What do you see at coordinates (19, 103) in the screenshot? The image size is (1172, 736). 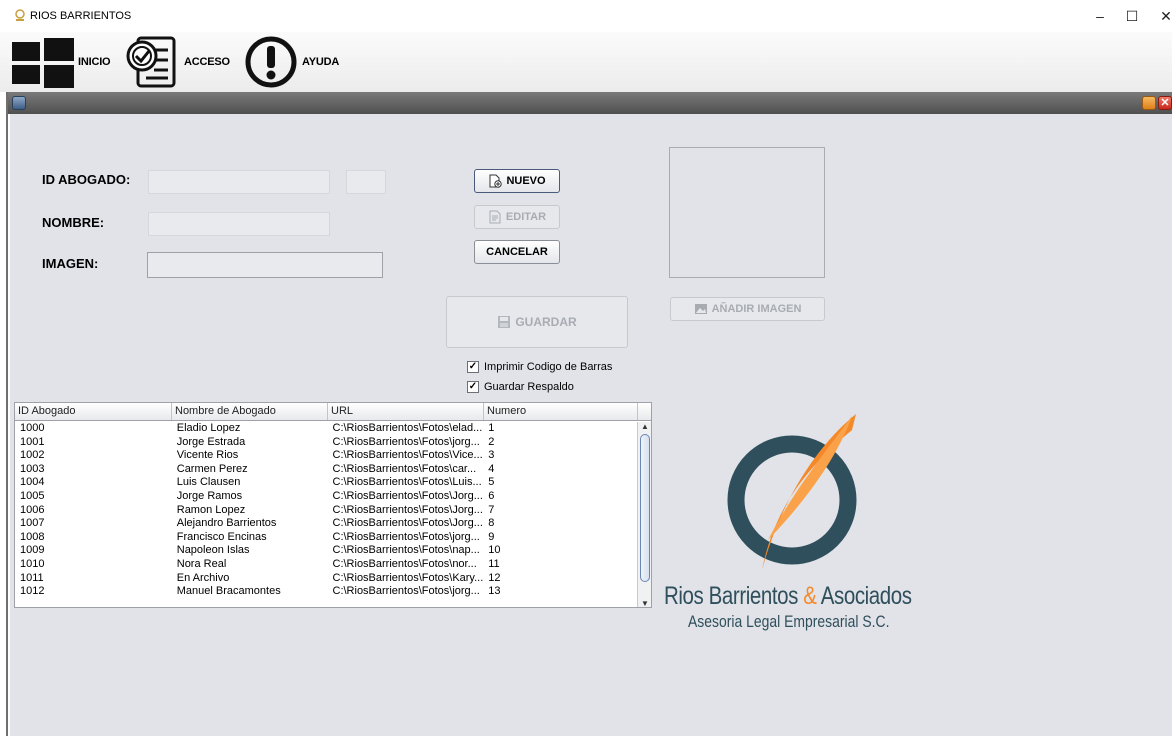 I see `frame-menu-icon` at bounding box center [19, 103].